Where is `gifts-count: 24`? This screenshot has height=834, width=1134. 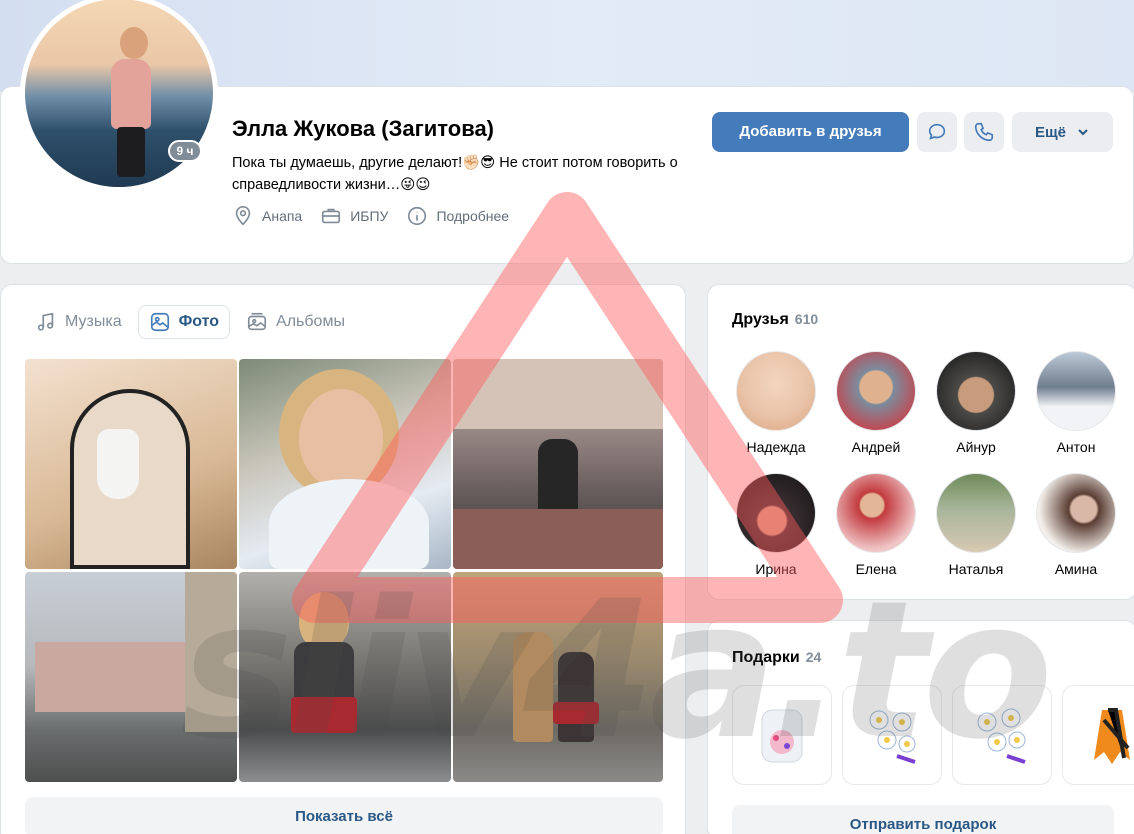 gifts-count: 24 is located at coordinates (813, 657).